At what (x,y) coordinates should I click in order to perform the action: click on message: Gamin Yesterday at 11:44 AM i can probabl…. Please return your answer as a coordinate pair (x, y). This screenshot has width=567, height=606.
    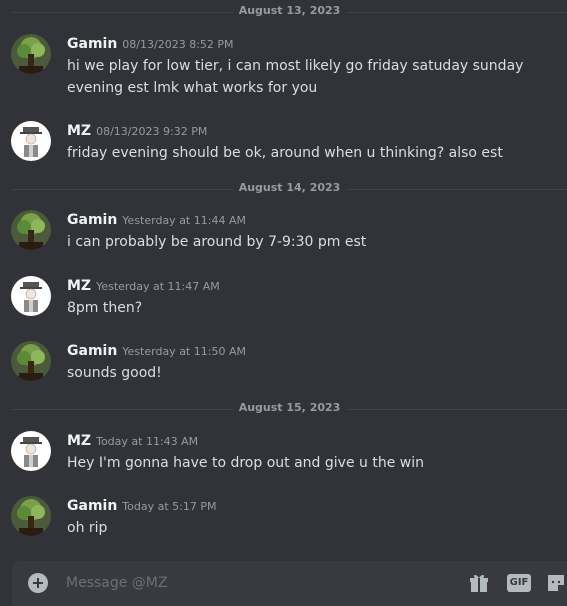
    Looking at the image, I should click on (283, 232).